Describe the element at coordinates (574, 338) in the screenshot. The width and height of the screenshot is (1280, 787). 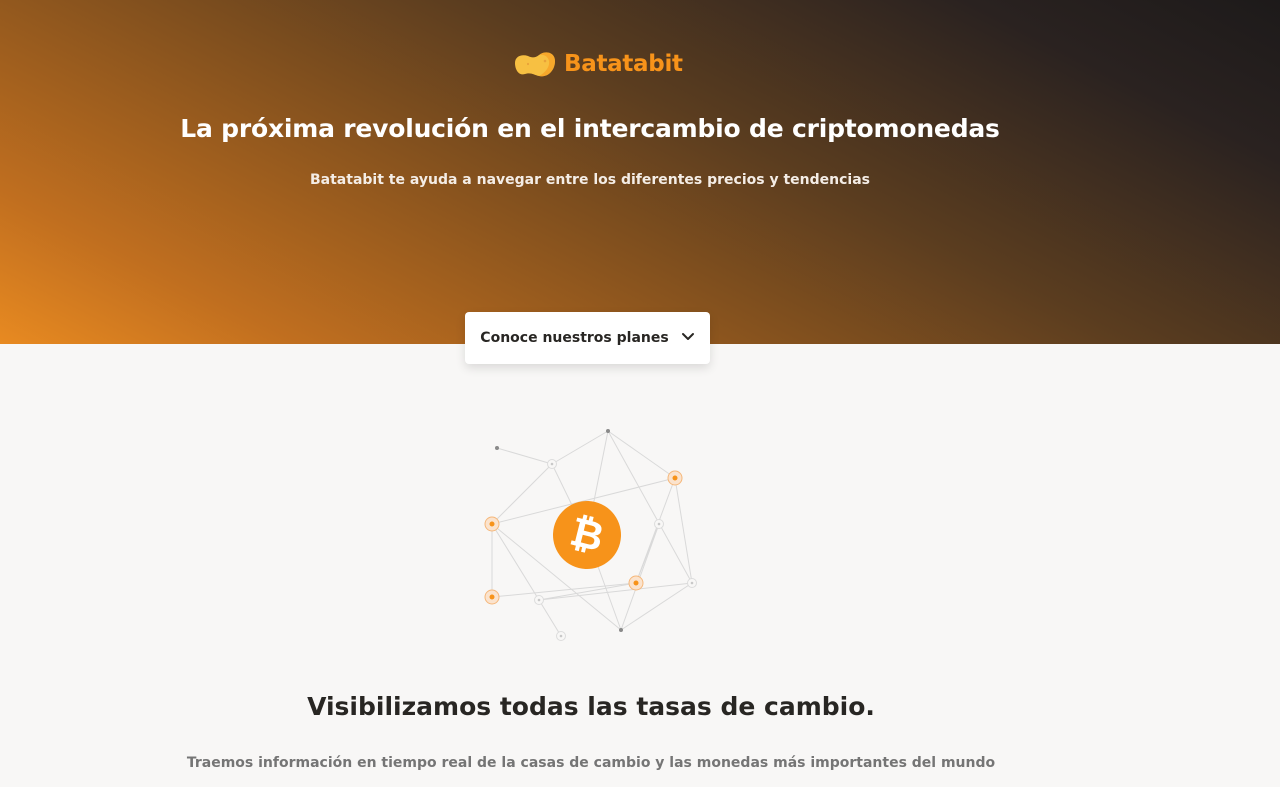
I see `plans-button-label: Conoce nuestros planes` at that location.